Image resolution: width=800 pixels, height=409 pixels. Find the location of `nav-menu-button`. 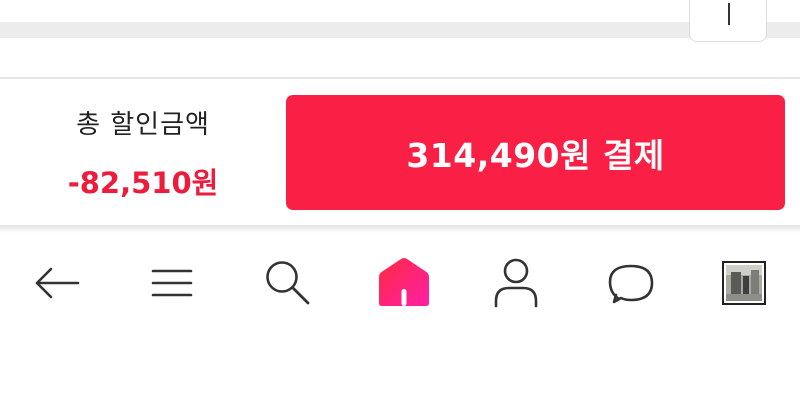

nav-menu-button is located at coordinates (172, 283).